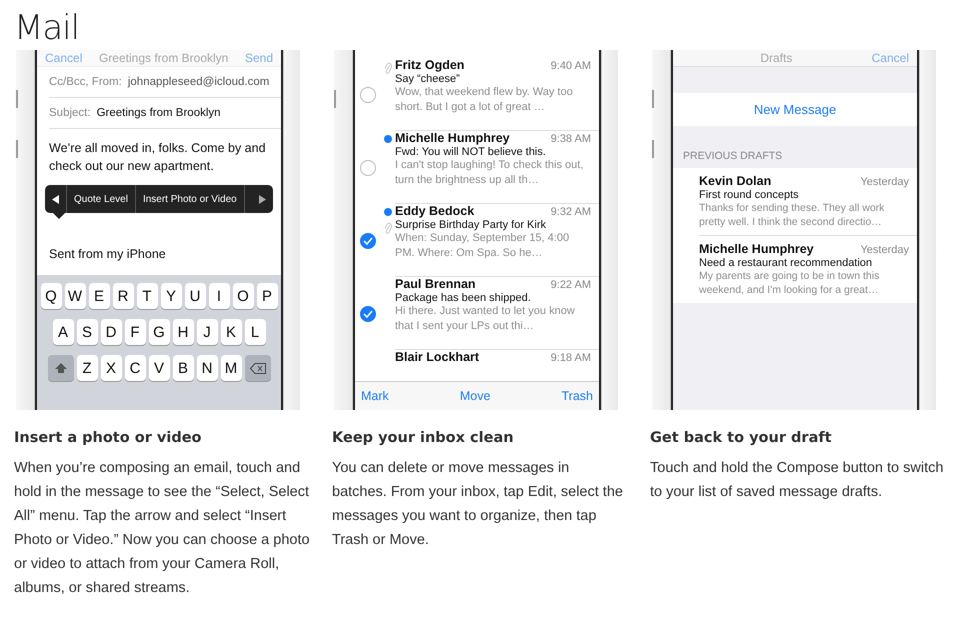 The width and height of the screenshot is (972, 621). What do you see at coordinates (190, 199) in the screenshot?
I see `menu-item: Insert Photo or Video` at bounding box center [190, 199].